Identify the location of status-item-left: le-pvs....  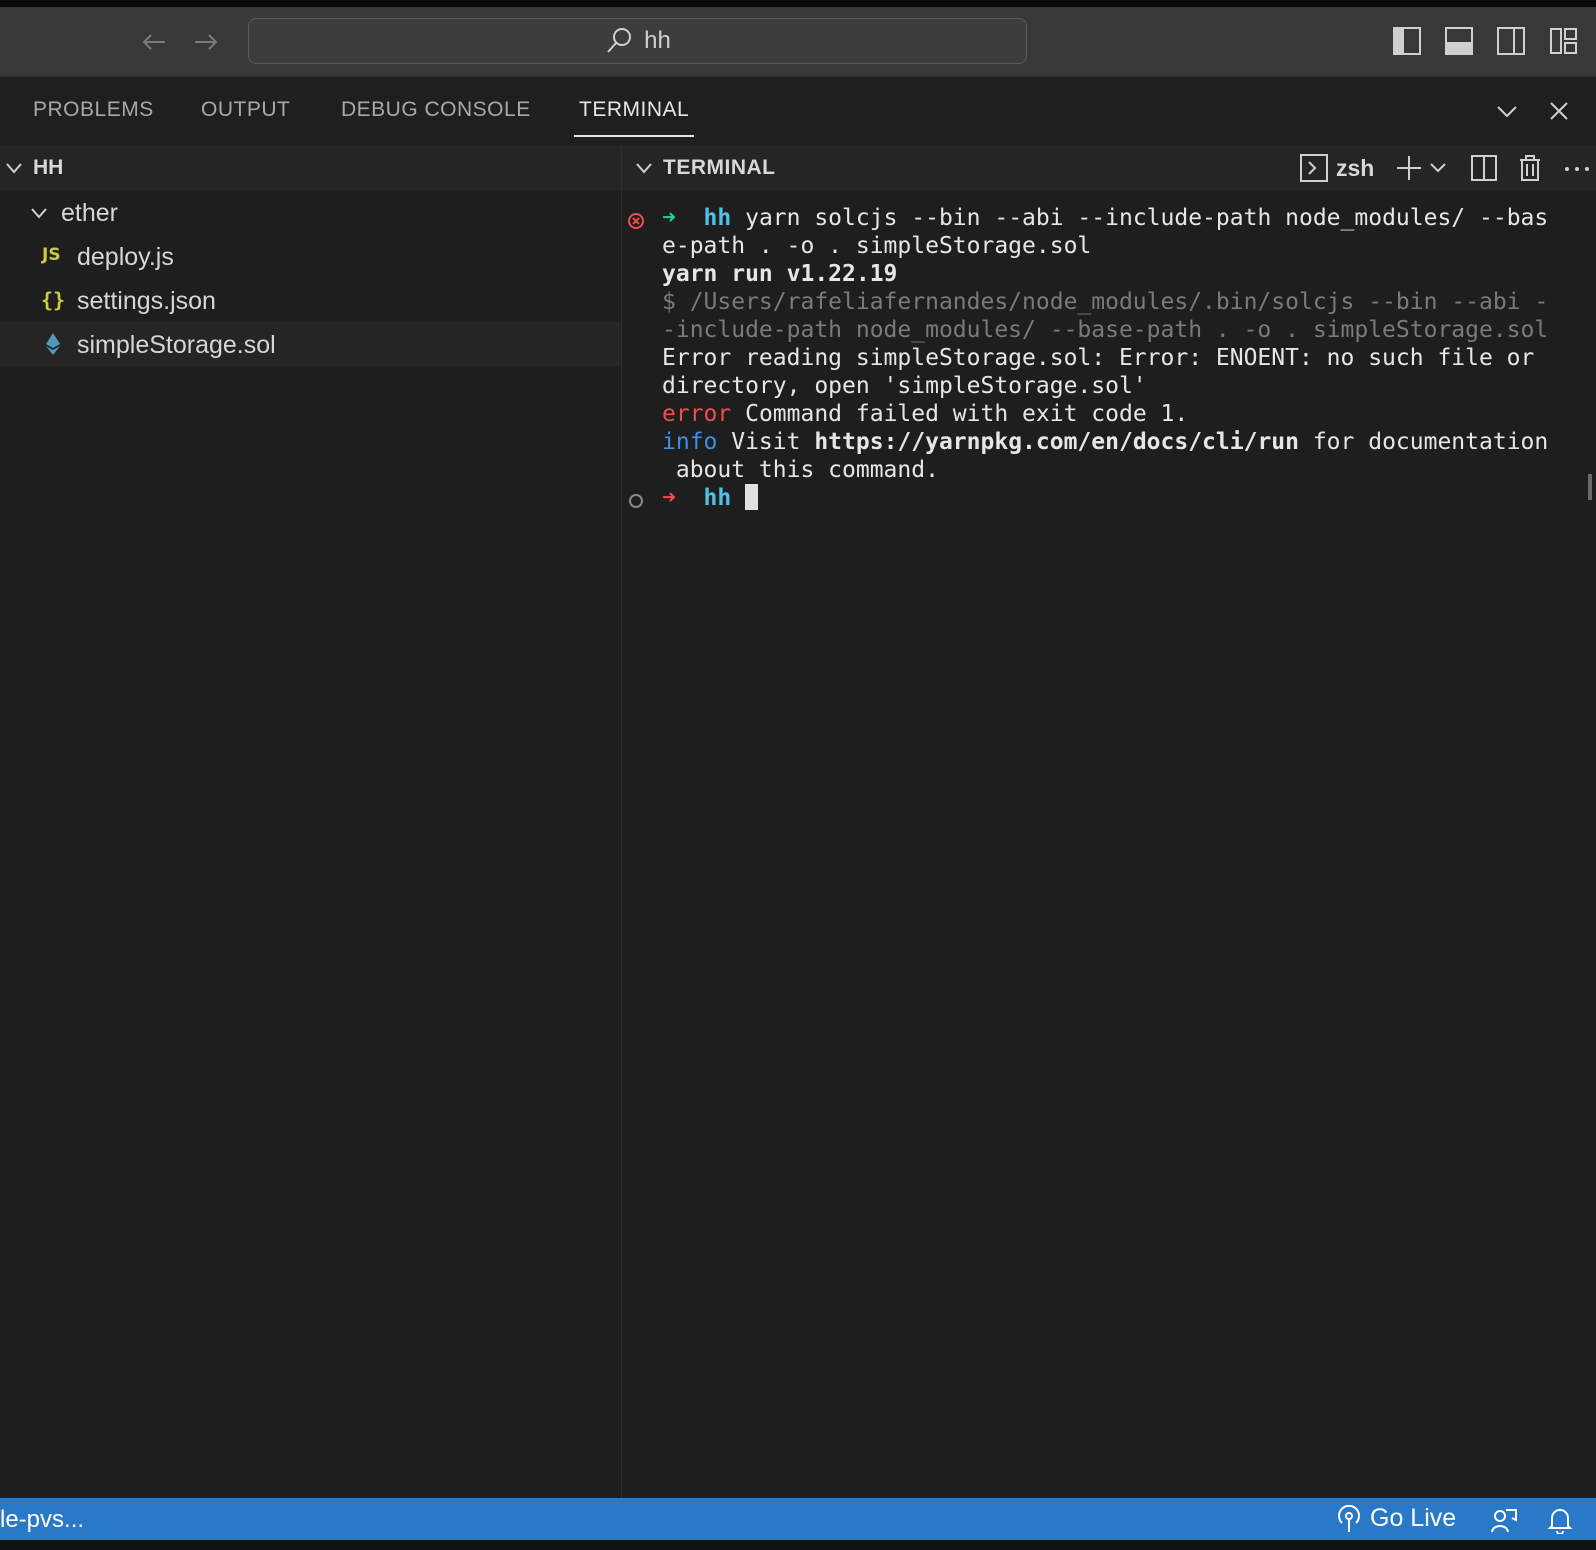
(42, 1520).